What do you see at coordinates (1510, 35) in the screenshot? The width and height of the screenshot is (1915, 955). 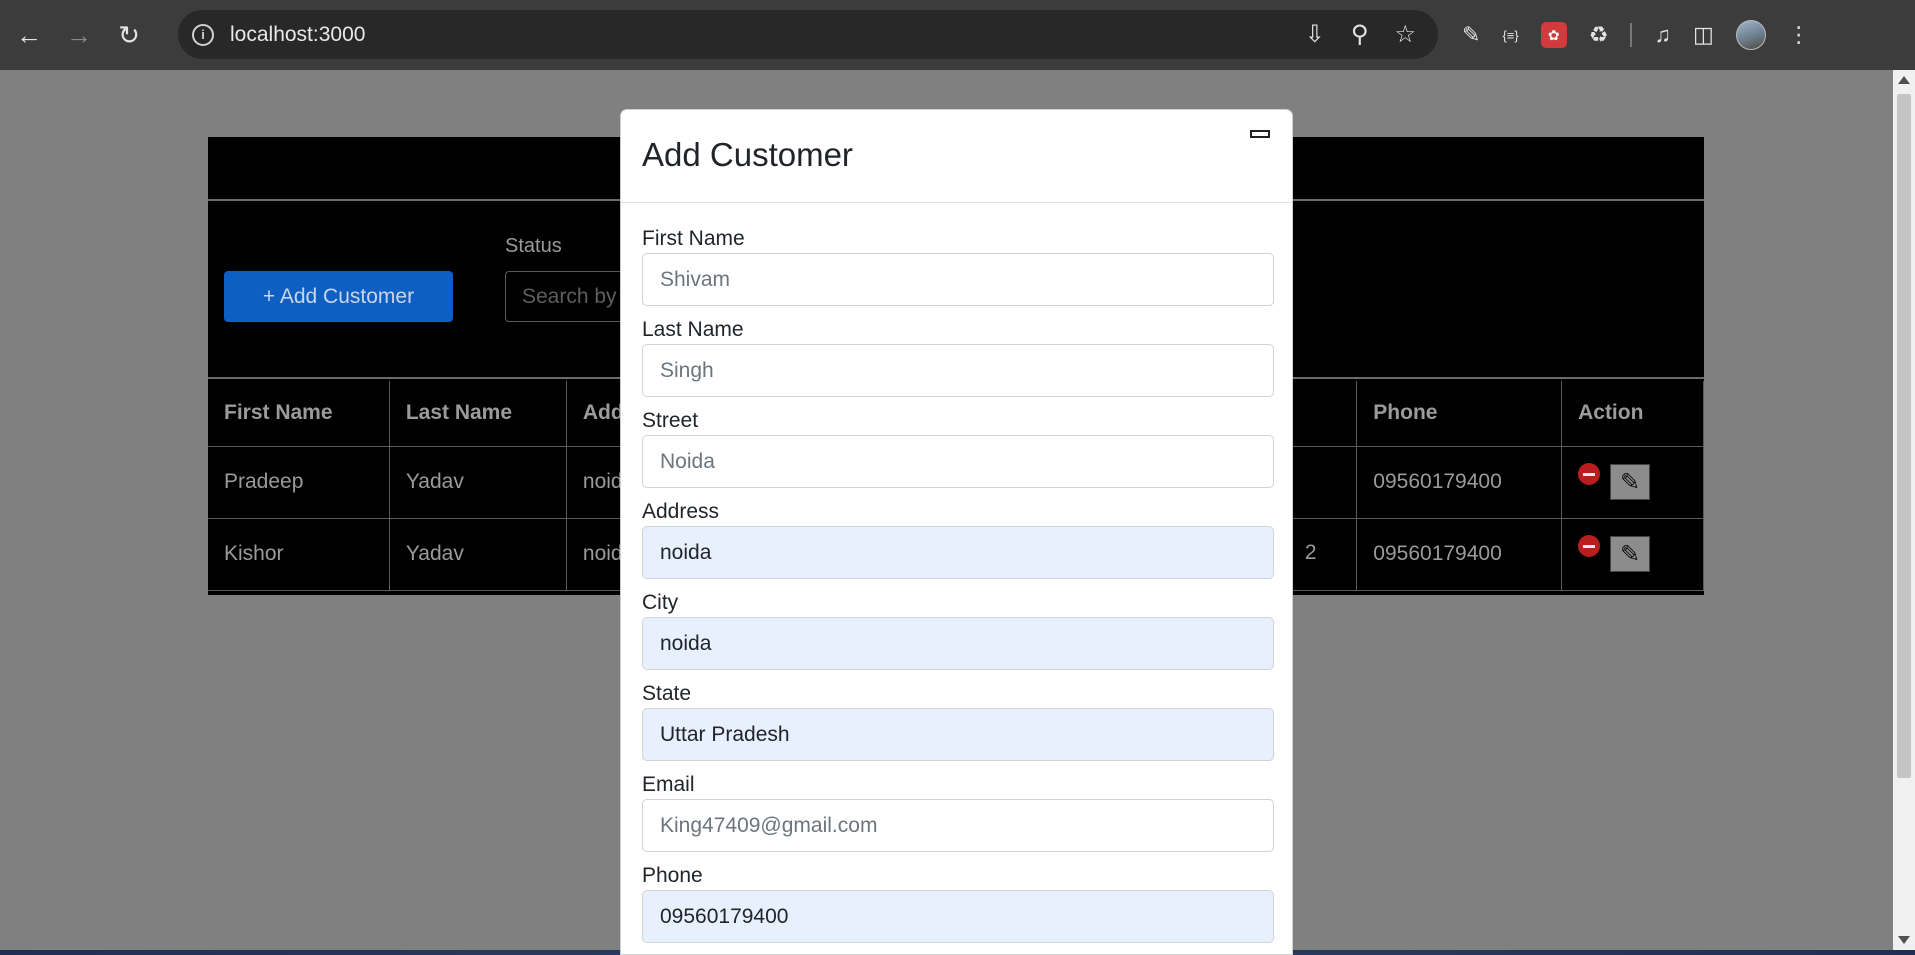 I see `json-extension-icon: {≡}` at bounding box center [1510, 35].